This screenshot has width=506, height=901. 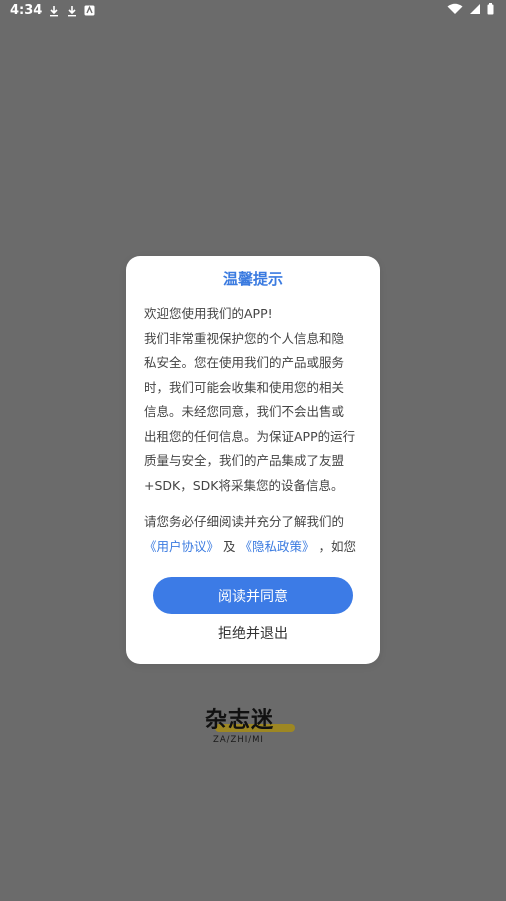 I want to click on status-right, so click(x=470, y=9).